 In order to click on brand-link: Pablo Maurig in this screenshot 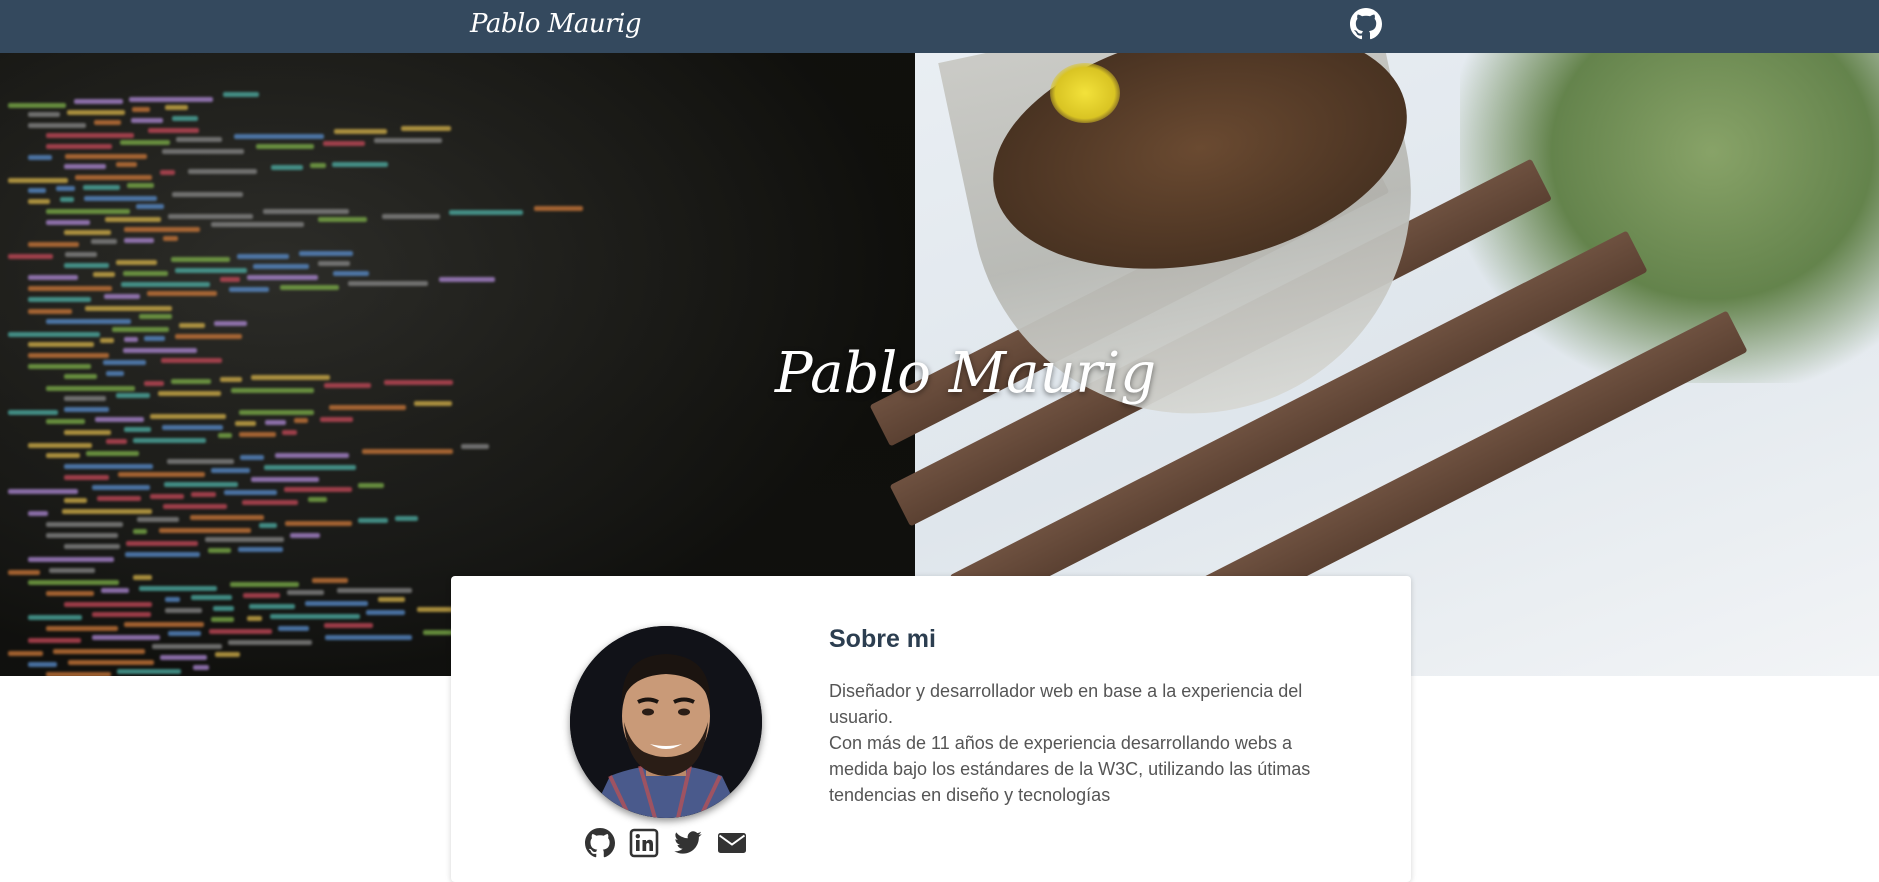, I will do `click(555, 24)`.